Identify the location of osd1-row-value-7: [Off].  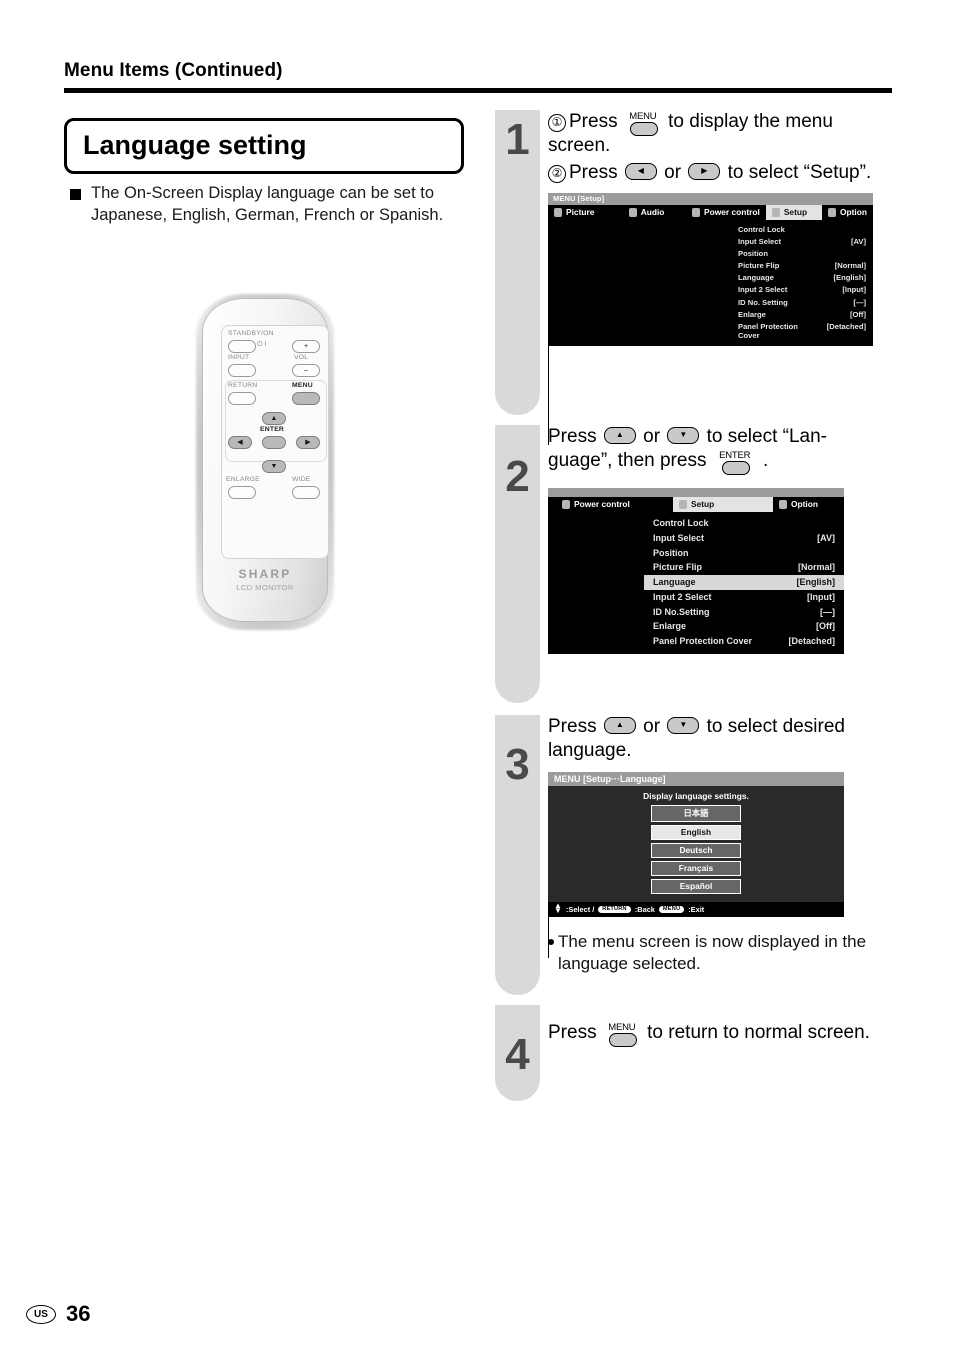
(857, 314).